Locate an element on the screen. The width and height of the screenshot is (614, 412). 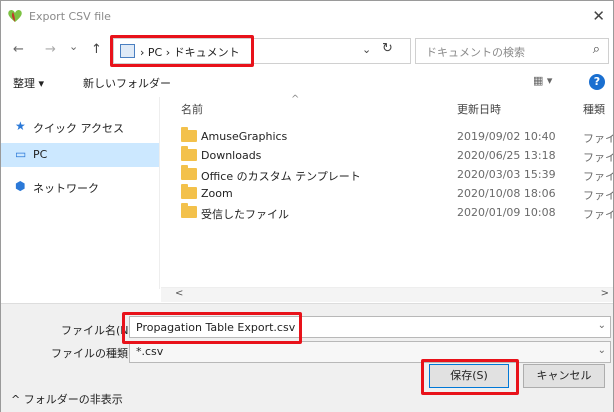
file-name: 受信したファイル is located at coordinates (245, 214).